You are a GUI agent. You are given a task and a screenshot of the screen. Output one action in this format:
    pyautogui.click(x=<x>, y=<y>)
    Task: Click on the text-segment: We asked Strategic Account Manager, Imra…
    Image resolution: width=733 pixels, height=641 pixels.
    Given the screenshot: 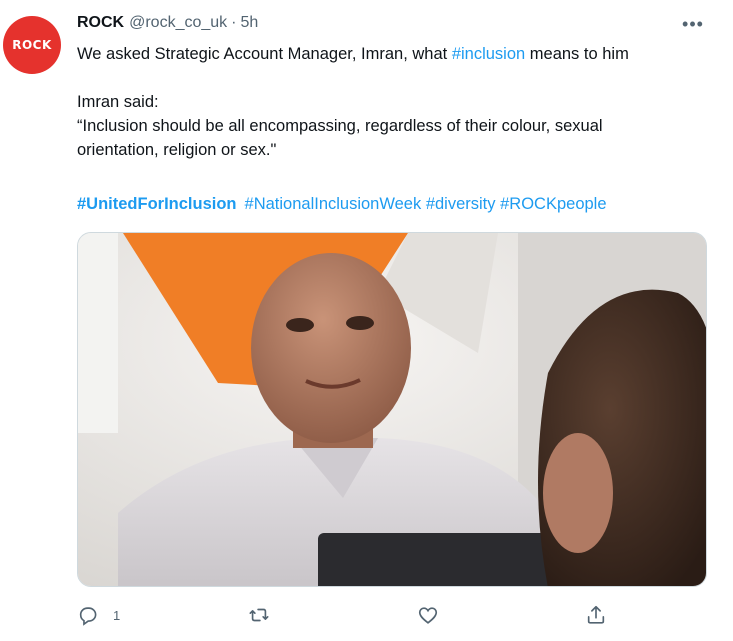 What is the action you would take?
    pyautogui.click(x=264, y=54)
    